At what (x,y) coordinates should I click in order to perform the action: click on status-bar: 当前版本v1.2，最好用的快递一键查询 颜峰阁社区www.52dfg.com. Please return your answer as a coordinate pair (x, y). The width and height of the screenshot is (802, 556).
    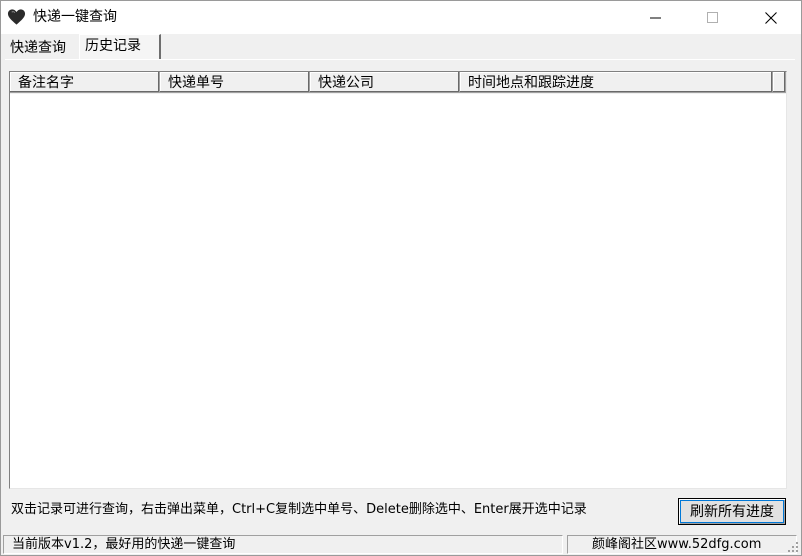
    Looking at the image, I should click on (401, 544).